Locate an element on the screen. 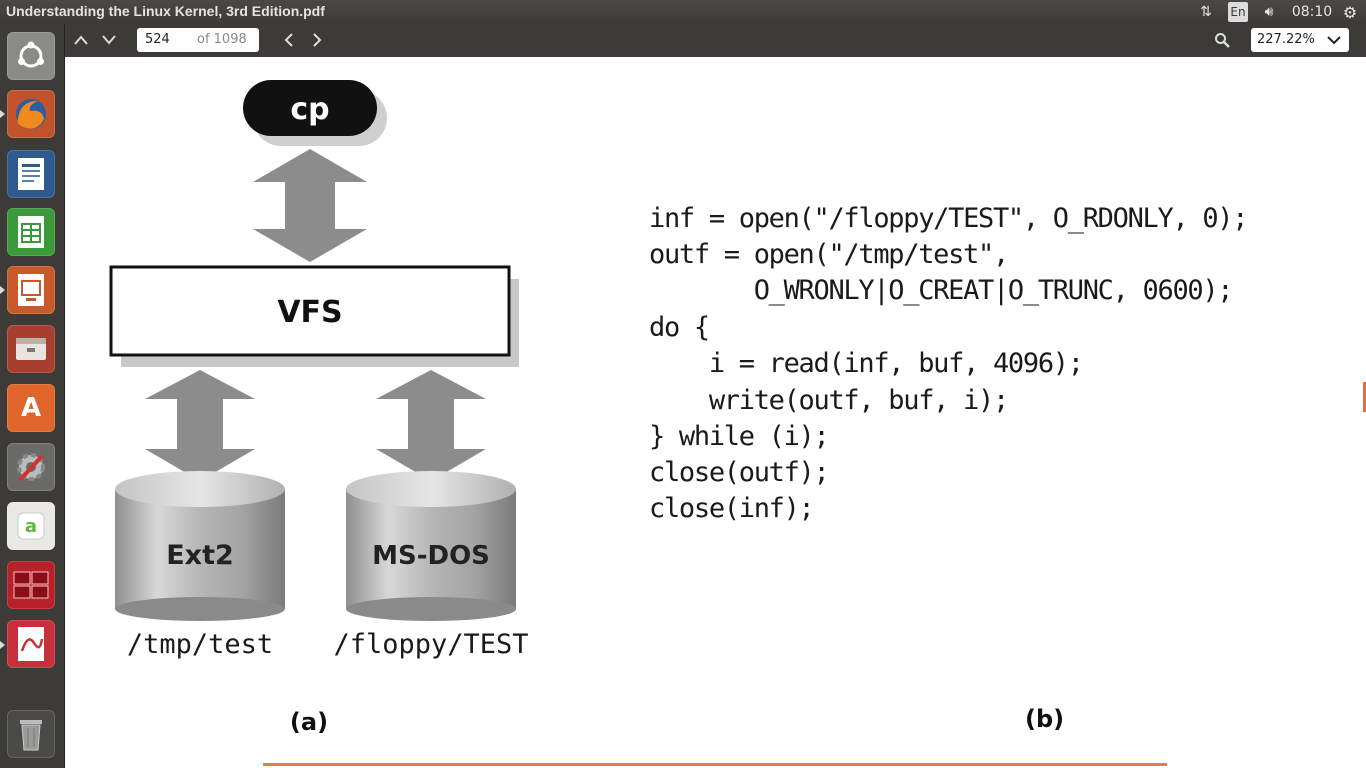  writer-icon is located at coordinates (31, 174).